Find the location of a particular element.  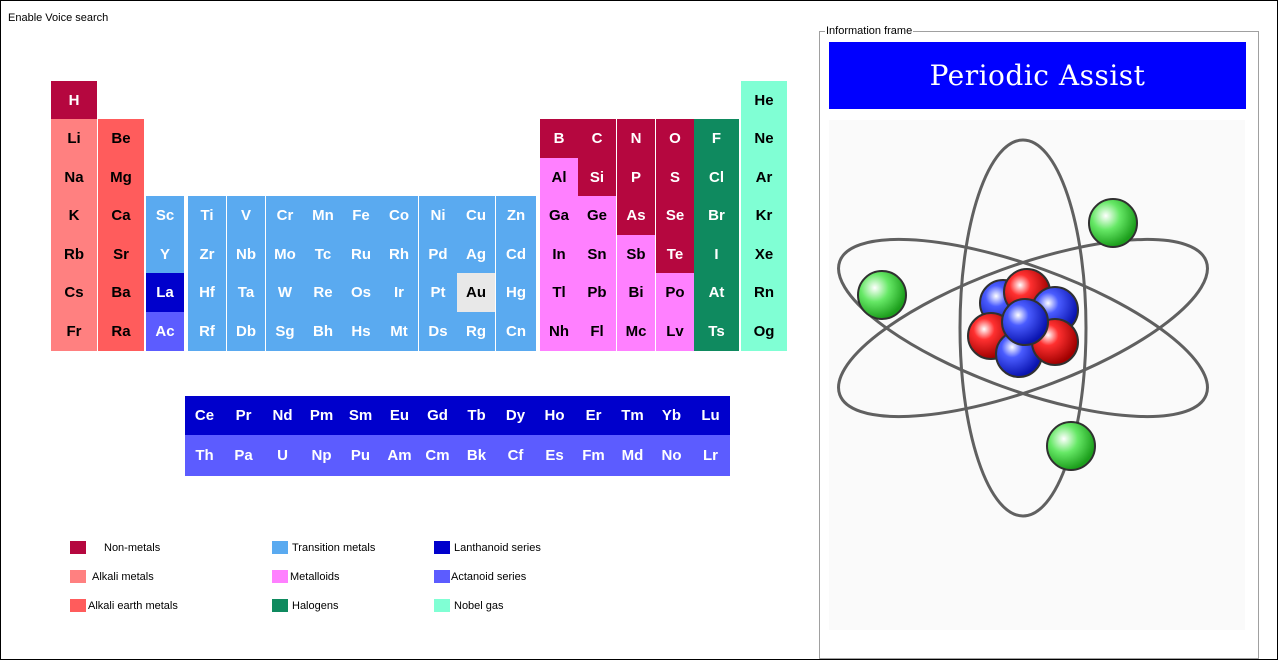

element-lu: Lu is located at coordinates (710, 415).